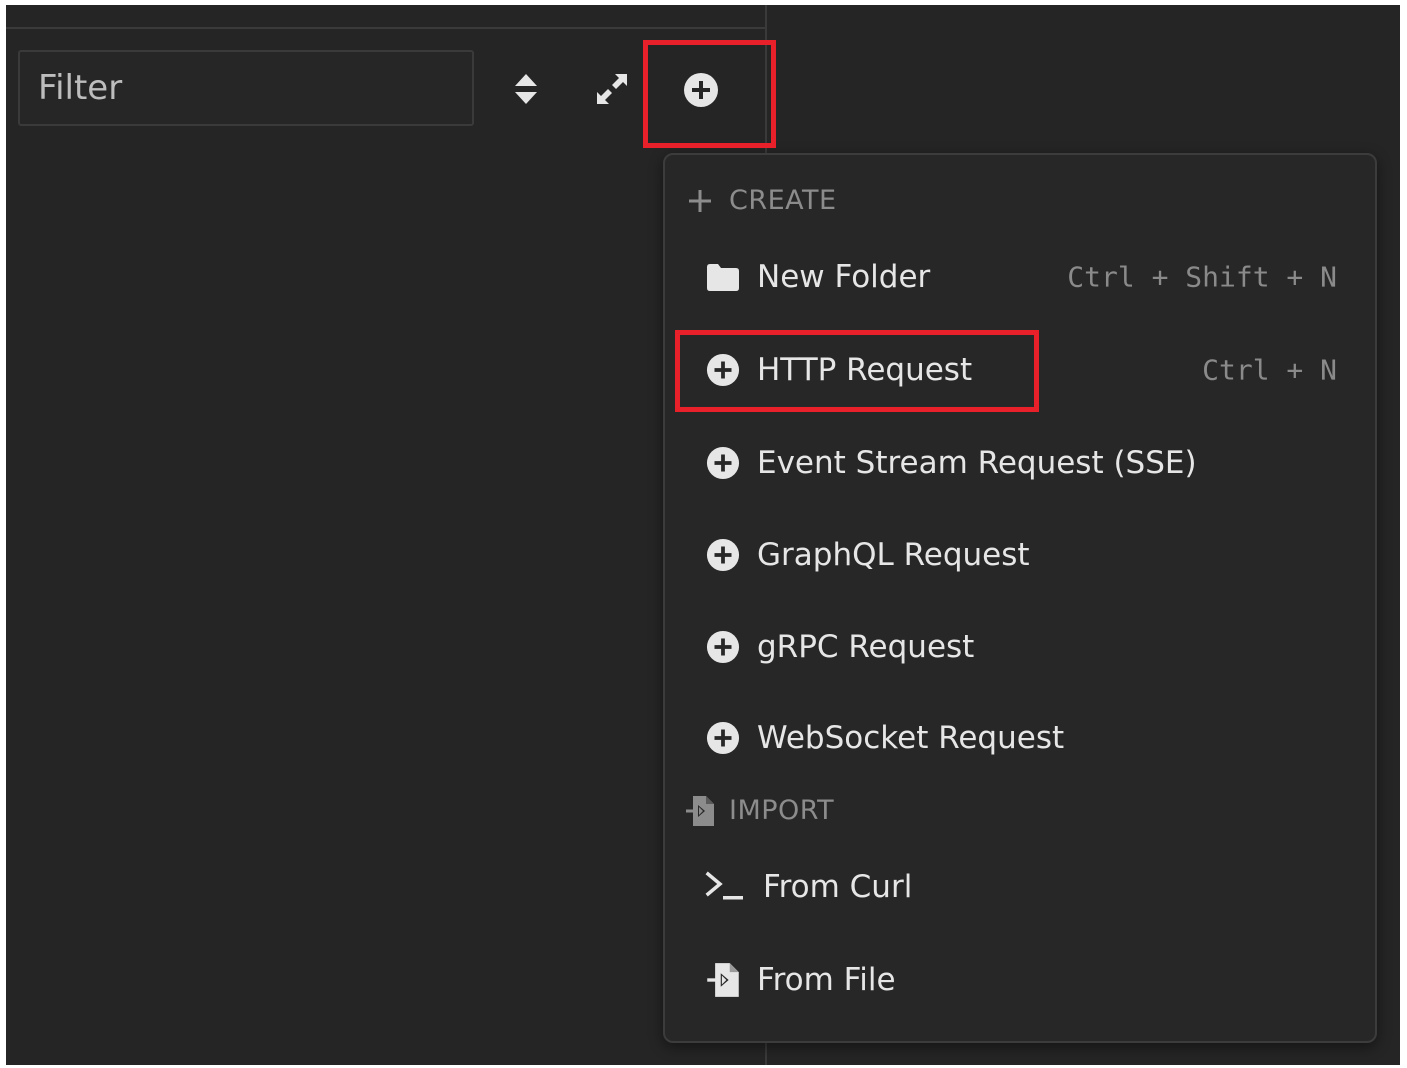 Image resolution: width=1407 pixels, height=1068 pixels. What do you see at coordinates (386, 28) in the screenshot?
I see `top-divider` at bounding box center [386, 28].